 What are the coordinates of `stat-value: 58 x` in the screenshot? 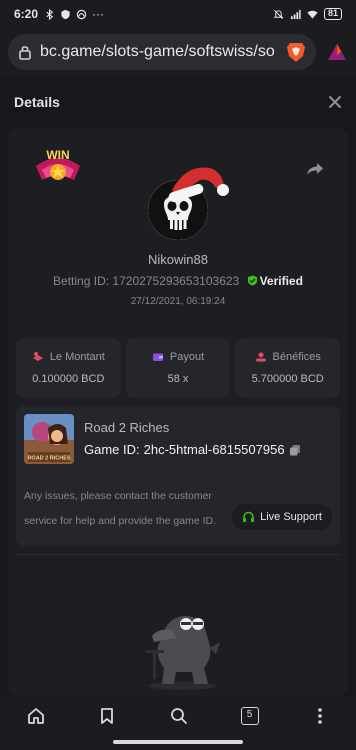 It's located at (178, 379).